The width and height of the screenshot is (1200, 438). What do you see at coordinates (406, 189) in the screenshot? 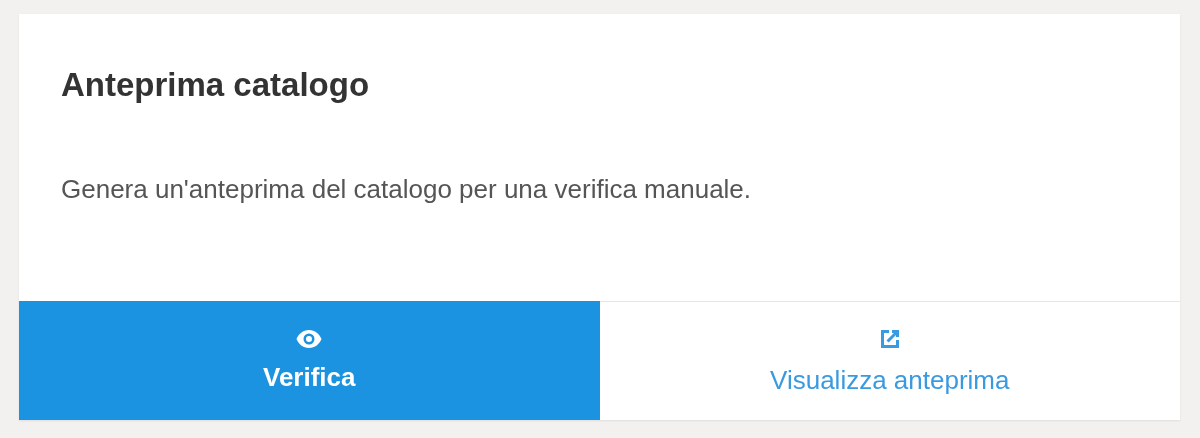
I see `card-description: Genera un'anteprima del catalogo per una verifica manuale.` at bounding box center [406, 189].